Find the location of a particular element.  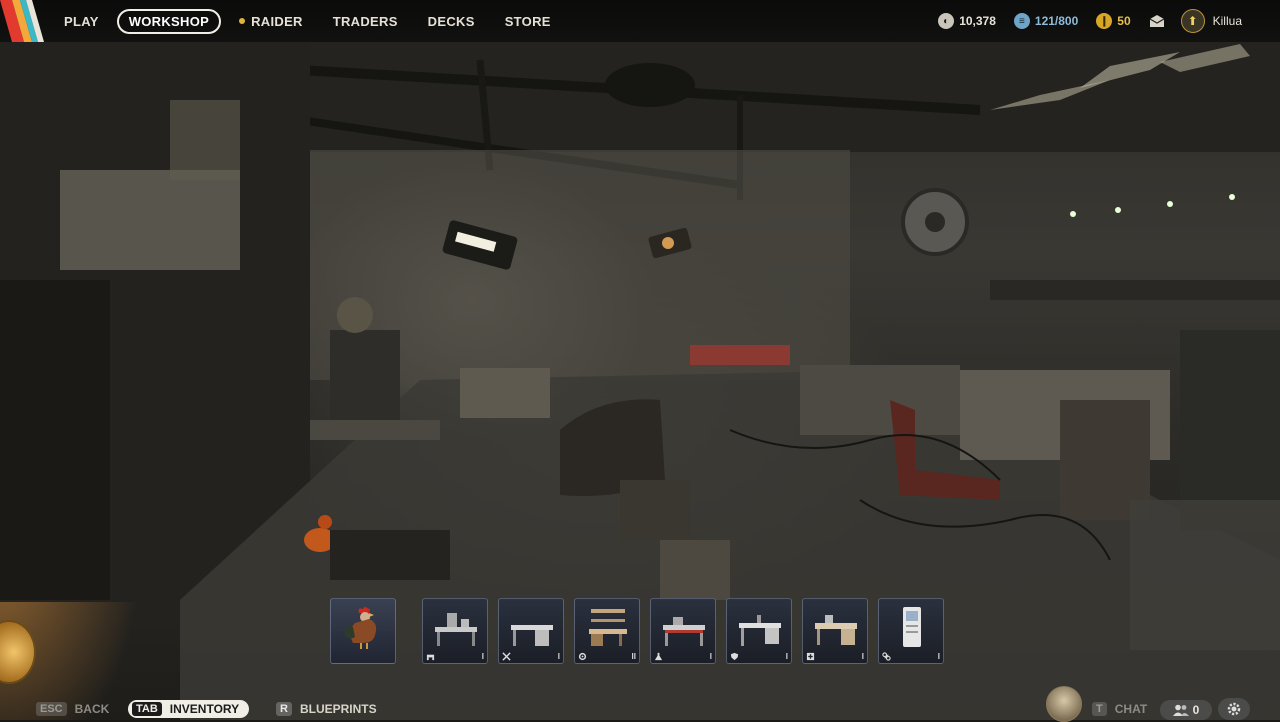

nav-store-label: STORE is located at coordinates (527, 21).